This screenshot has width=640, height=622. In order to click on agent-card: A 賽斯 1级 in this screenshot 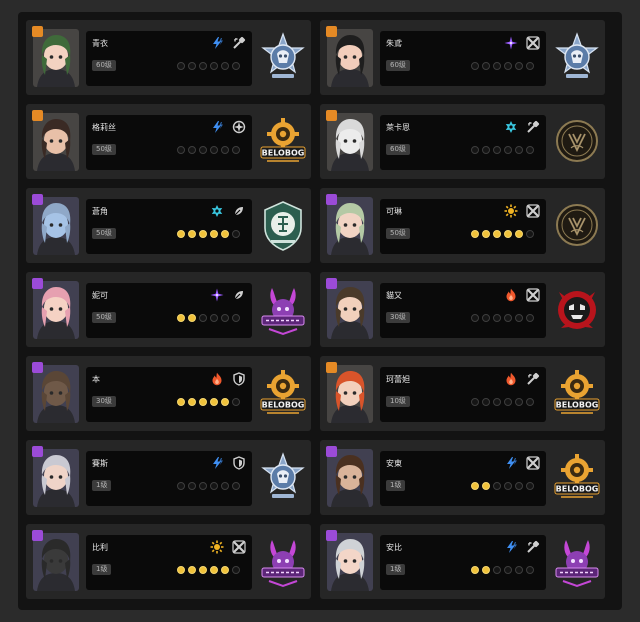, I will do `click(168, 477)`.